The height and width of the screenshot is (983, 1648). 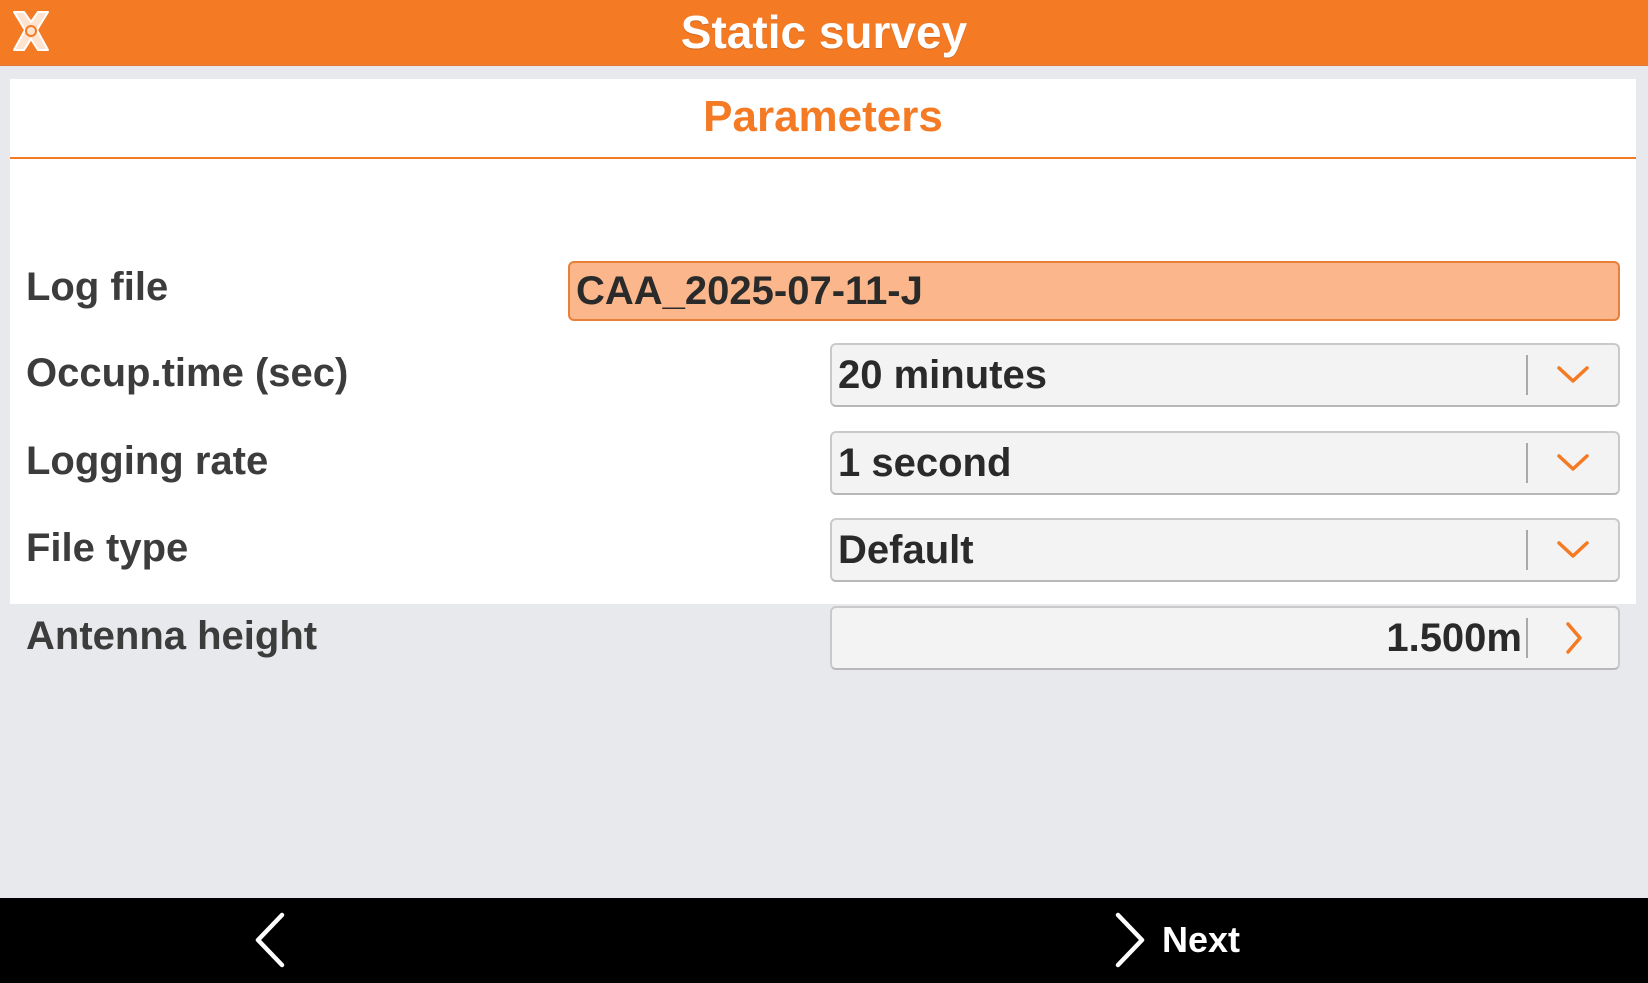 I want to click on logging-rate-row: Logging rate 1 second, so click(x=823, y=461).